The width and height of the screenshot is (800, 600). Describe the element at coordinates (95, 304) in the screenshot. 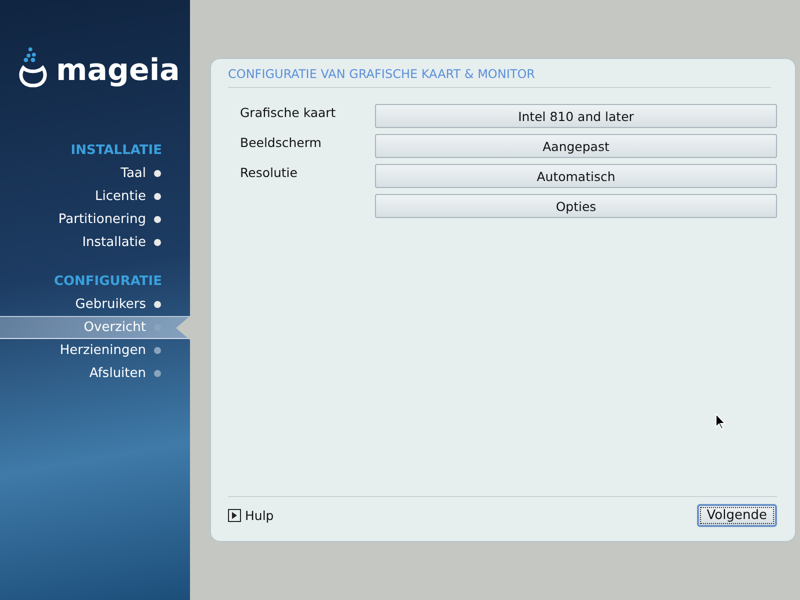

I see `step-item: Gebruikers` at that location.